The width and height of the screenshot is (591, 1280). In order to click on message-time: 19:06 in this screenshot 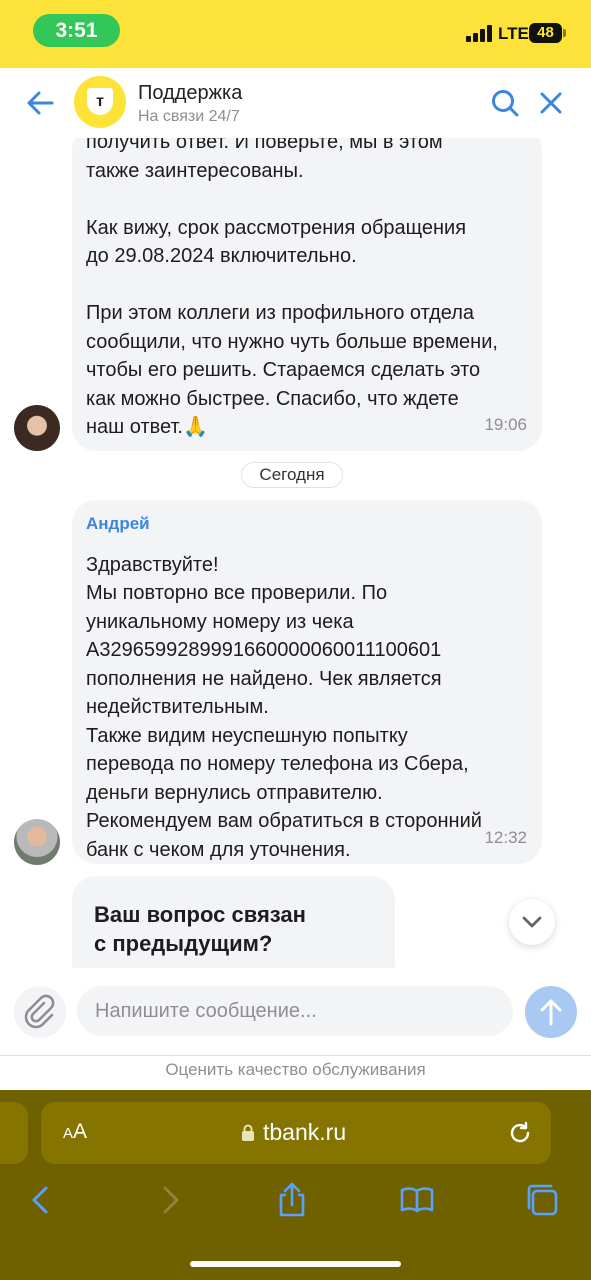, I will do `click(505, 424)`.